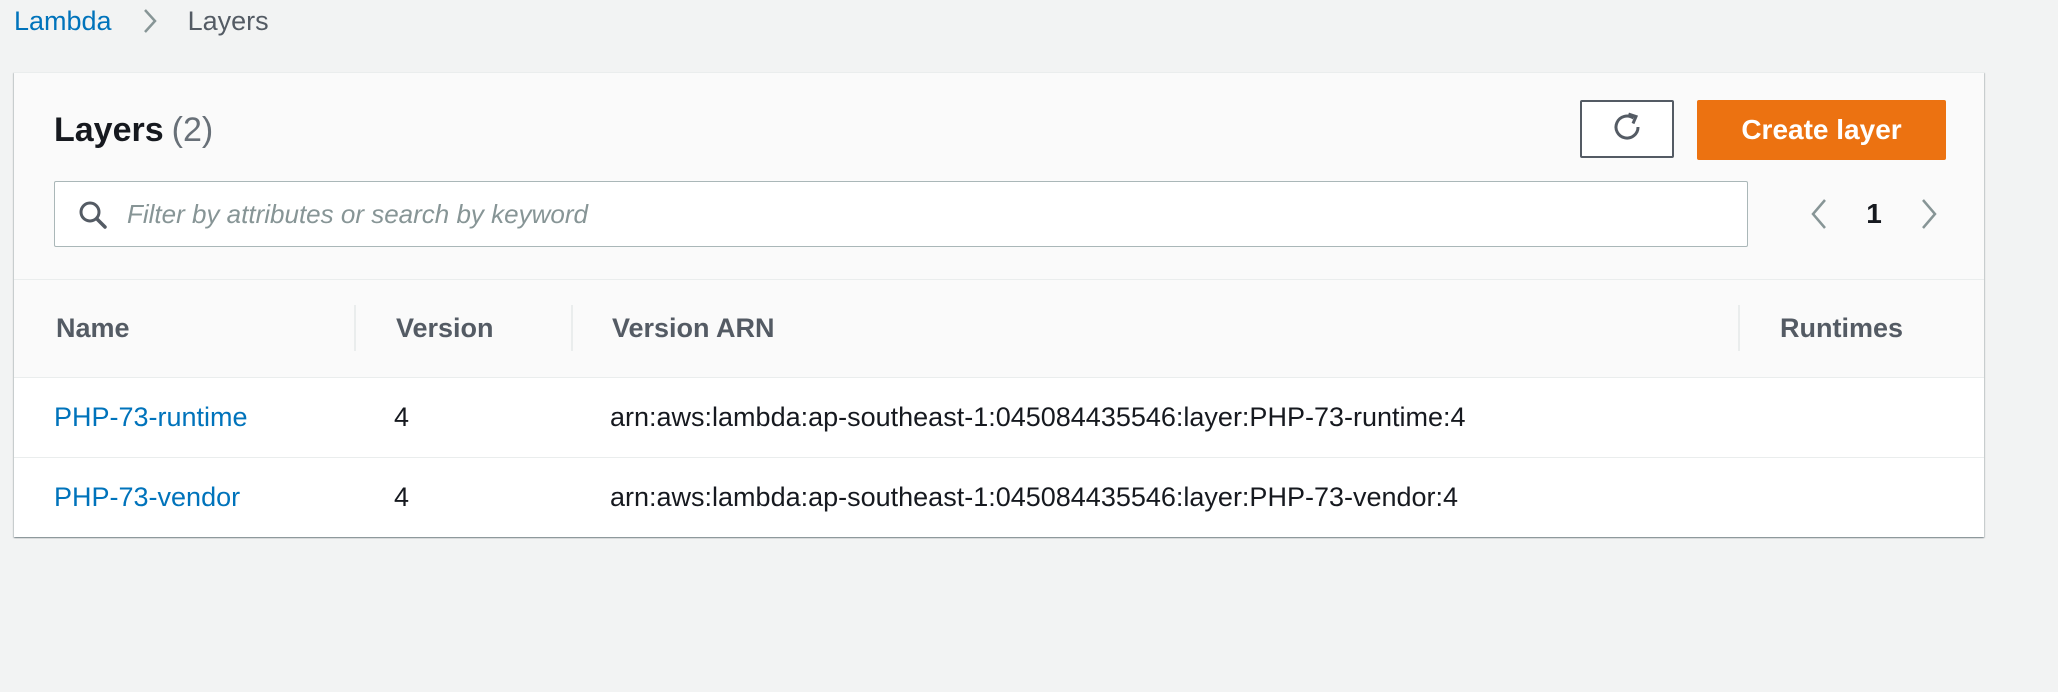  I want to click on breadcrumb-lambda-link: Lambda, so click(63, 21).